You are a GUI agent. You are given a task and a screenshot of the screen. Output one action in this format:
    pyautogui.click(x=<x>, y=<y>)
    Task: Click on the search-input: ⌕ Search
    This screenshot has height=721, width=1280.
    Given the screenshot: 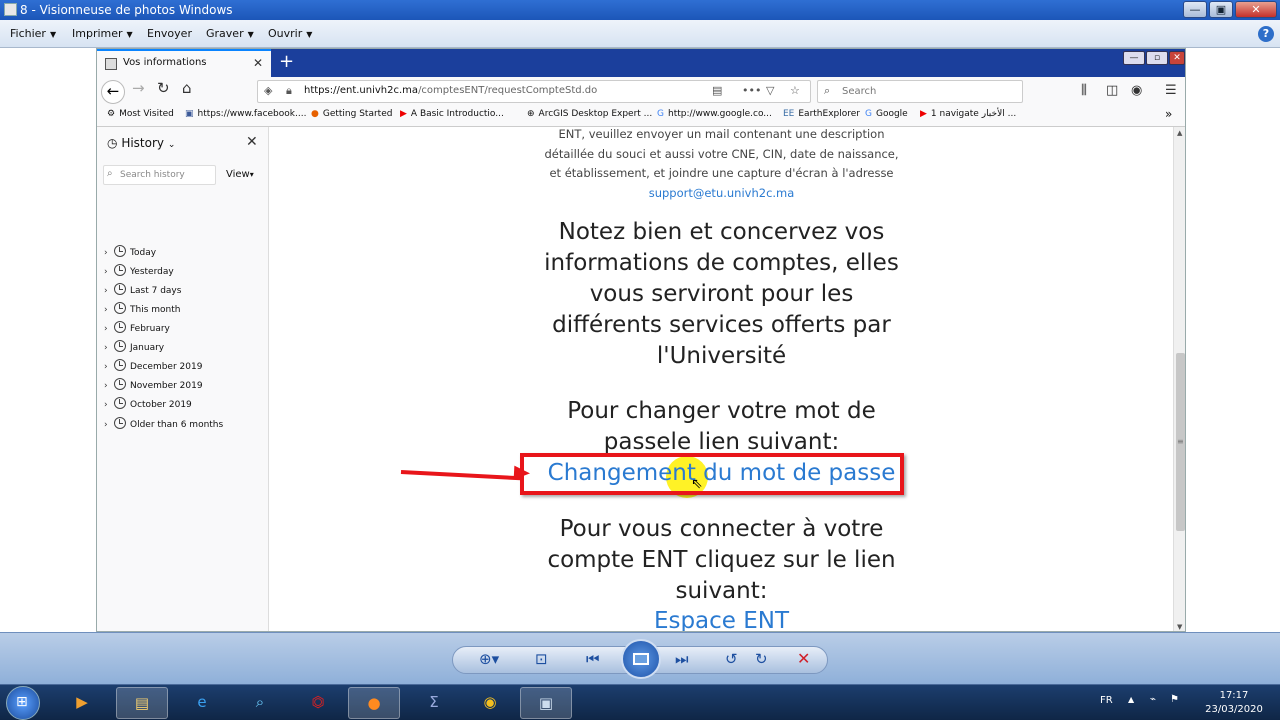 What is the action you would take?
    pyautogui.click(x=920, y=91)
    